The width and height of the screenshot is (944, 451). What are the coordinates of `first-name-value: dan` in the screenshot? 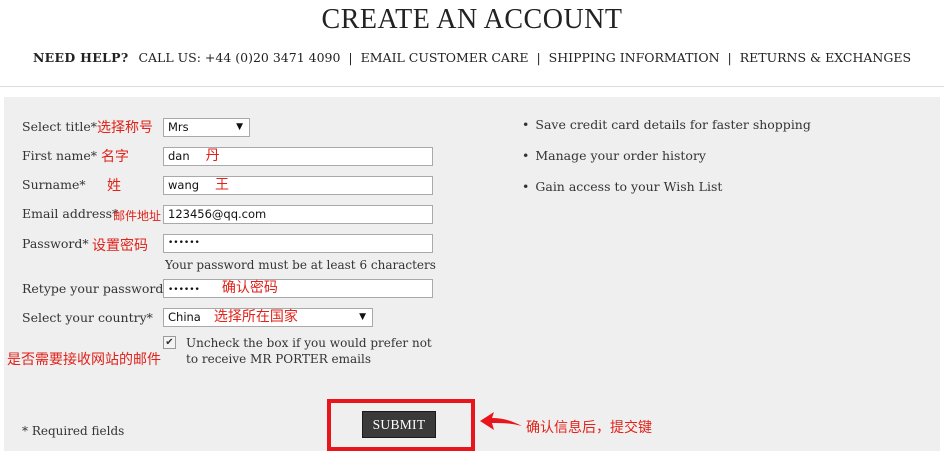 It's located at (179, 156).